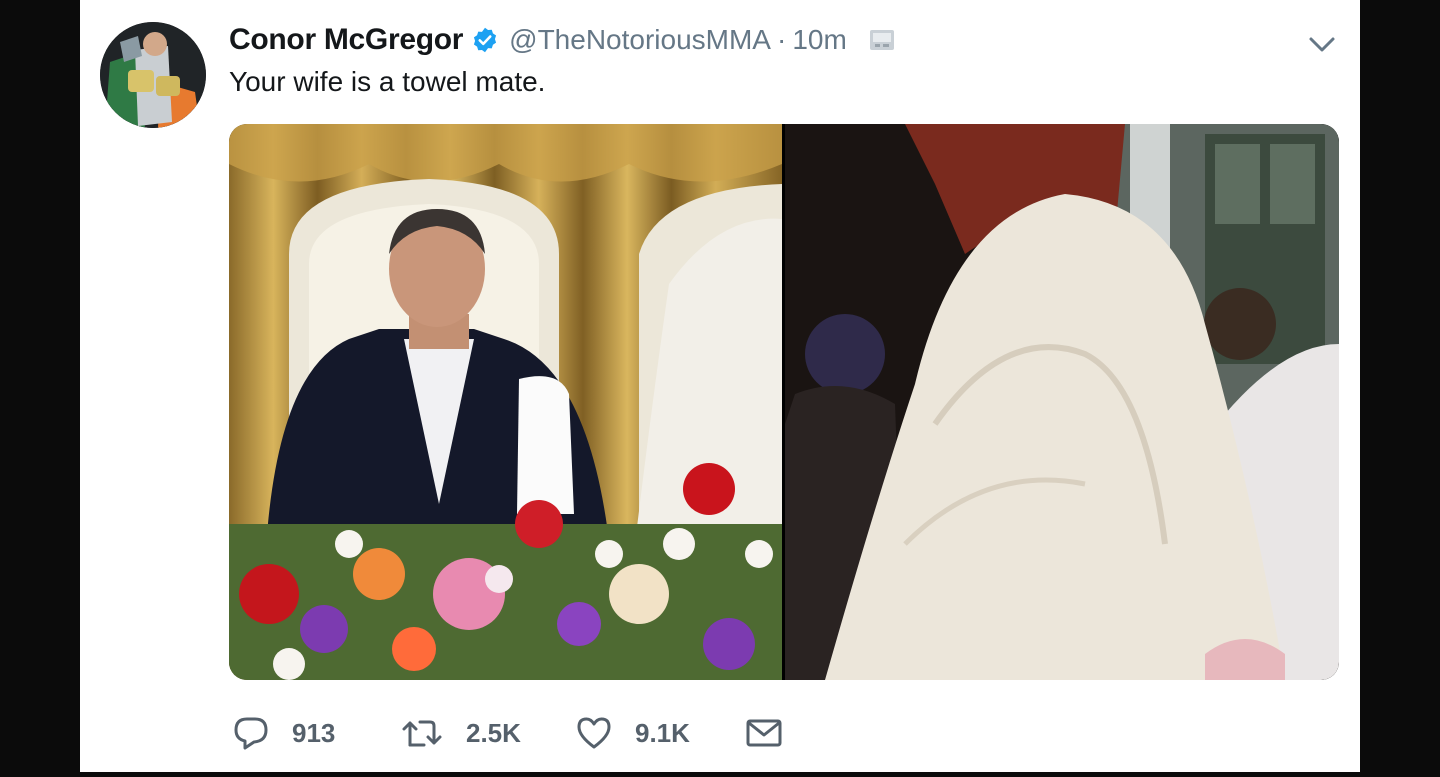  I want to click on retweet-count: 2.5K, so click(493, 732).